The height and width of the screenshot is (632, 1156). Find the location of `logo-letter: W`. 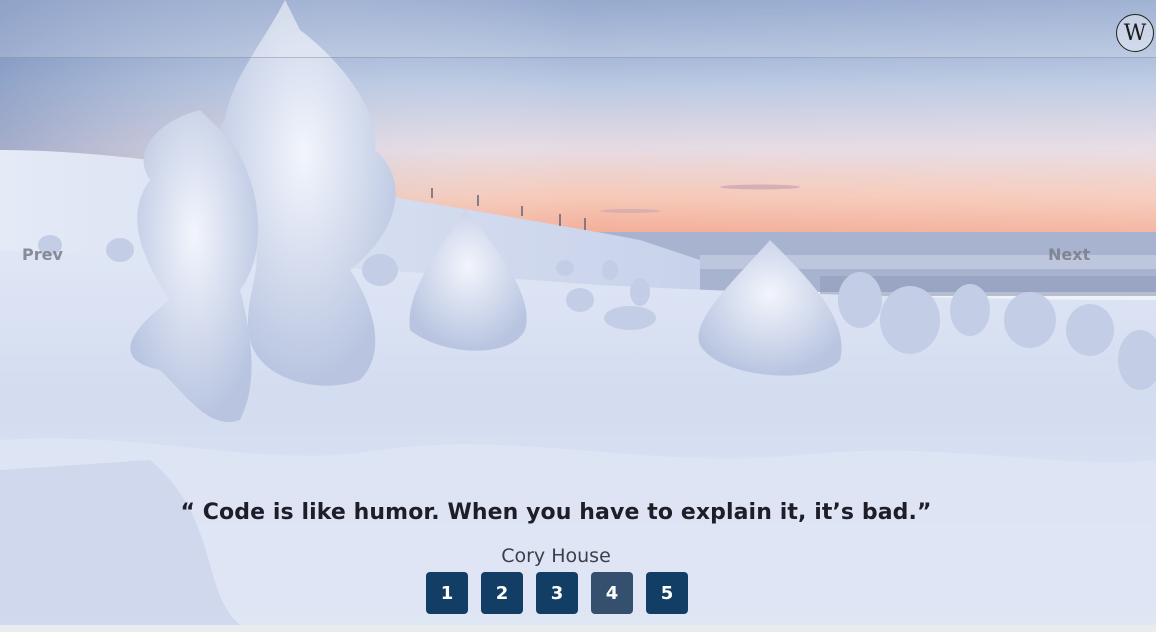

logo-letter: W is located at coordinates (1135, 33).